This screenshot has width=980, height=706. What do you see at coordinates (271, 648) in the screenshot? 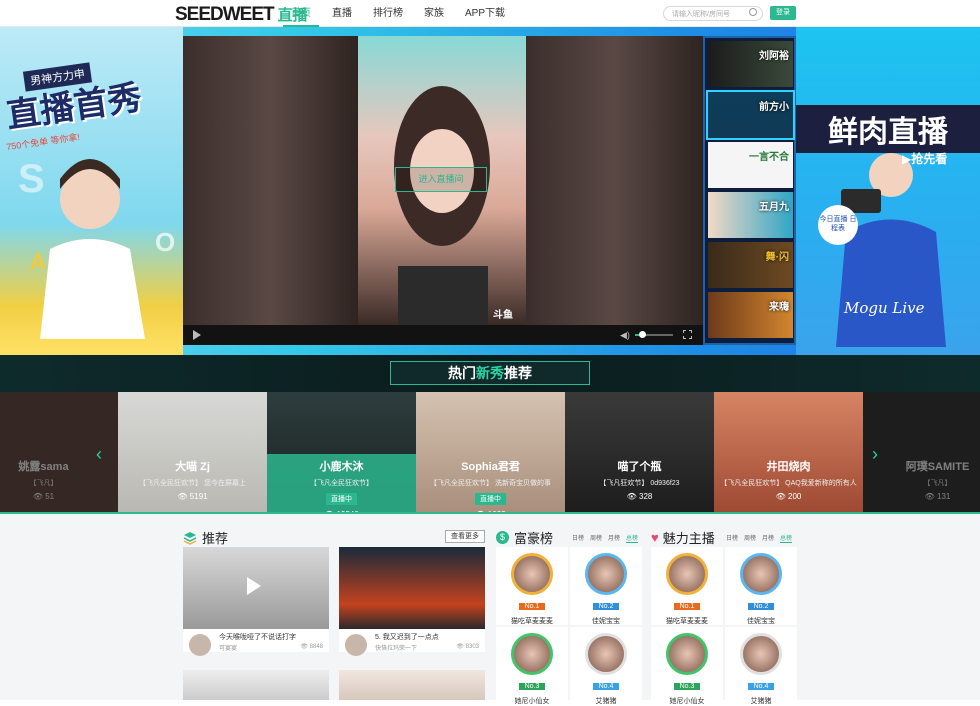
I see `video-meta: 可宴宴 👁 8848` at bounding box center [271, 648].